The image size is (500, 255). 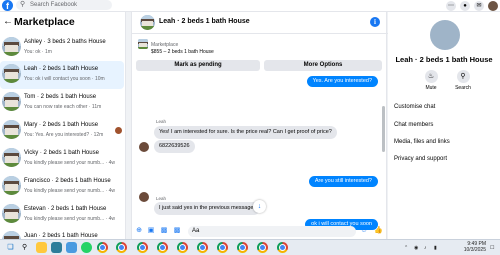 What do you see at coordinates (431, 88) in the screenshot?
I see `mute-label: Mute` at bounding box center [431, 88].